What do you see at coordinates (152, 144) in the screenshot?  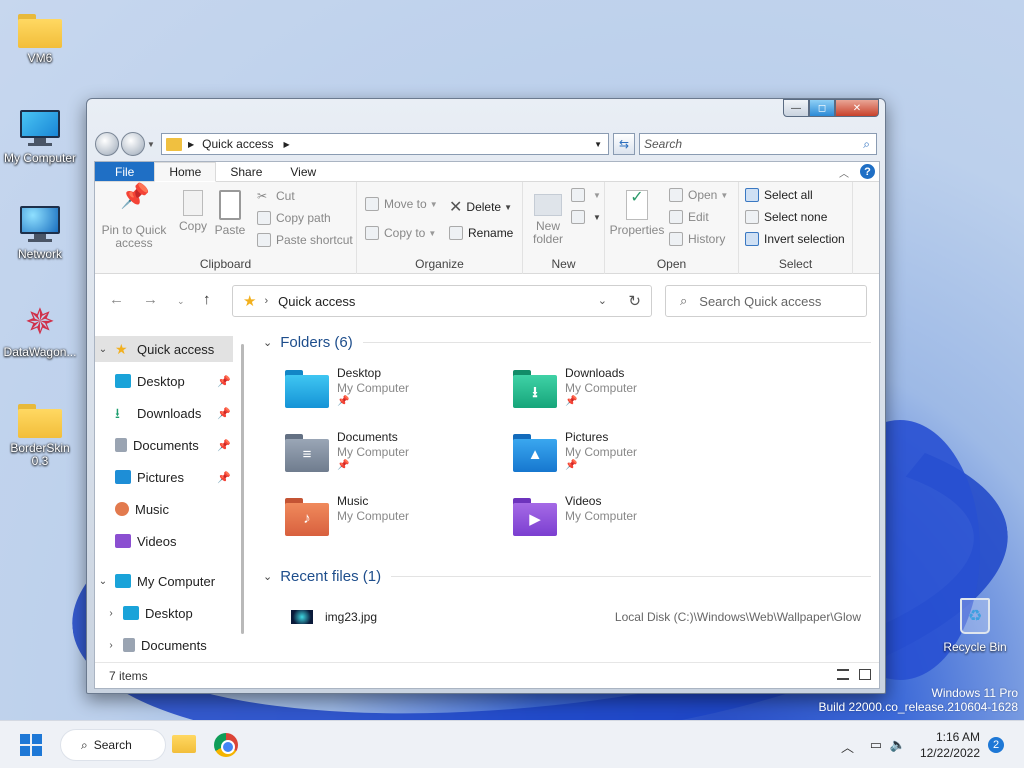 I see `history-dropdown: ▼` at bounding box center [152, 144].